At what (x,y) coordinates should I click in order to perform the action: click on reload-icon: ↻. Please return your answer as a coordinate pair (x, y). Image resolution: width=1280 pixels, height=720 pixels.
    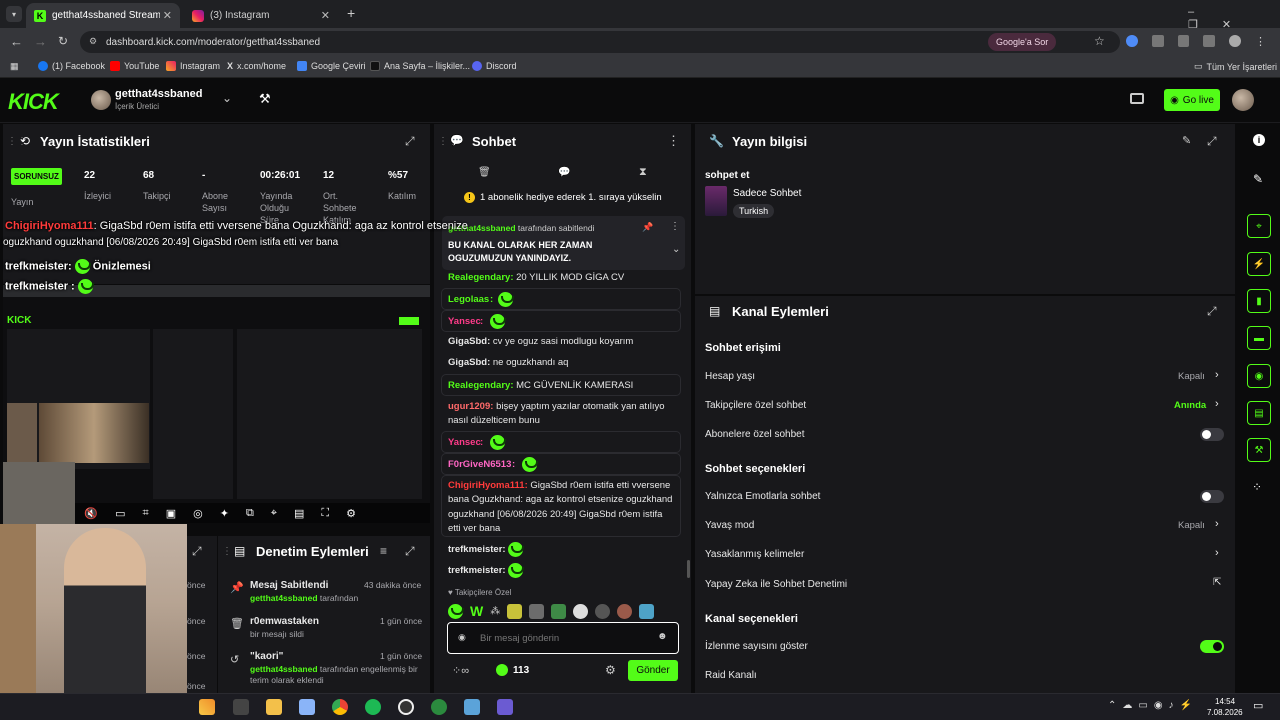
    Looking at the image, I should click on (63, 41).